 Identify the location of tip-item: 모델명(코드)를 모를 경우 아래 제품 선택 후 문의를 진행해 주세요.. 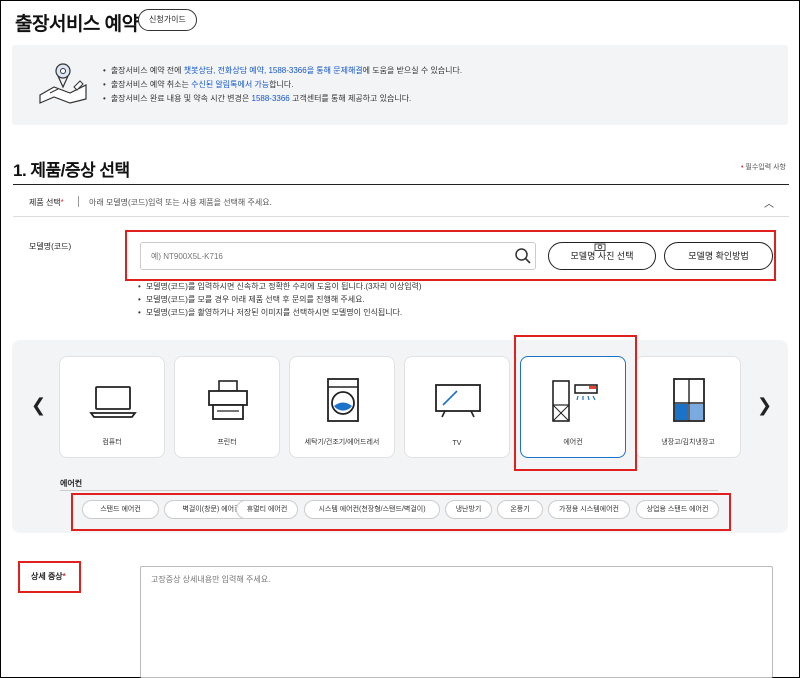
(280, 299).